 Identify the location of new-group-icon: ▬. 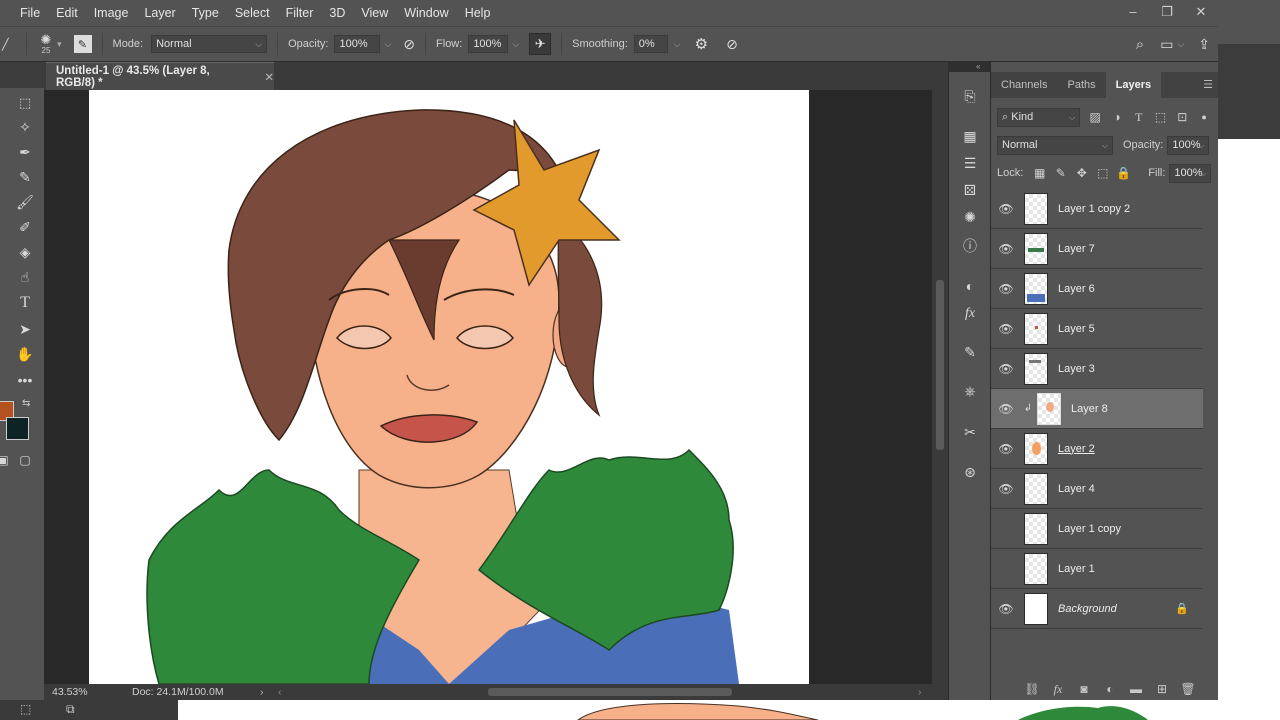
(1136, 689).